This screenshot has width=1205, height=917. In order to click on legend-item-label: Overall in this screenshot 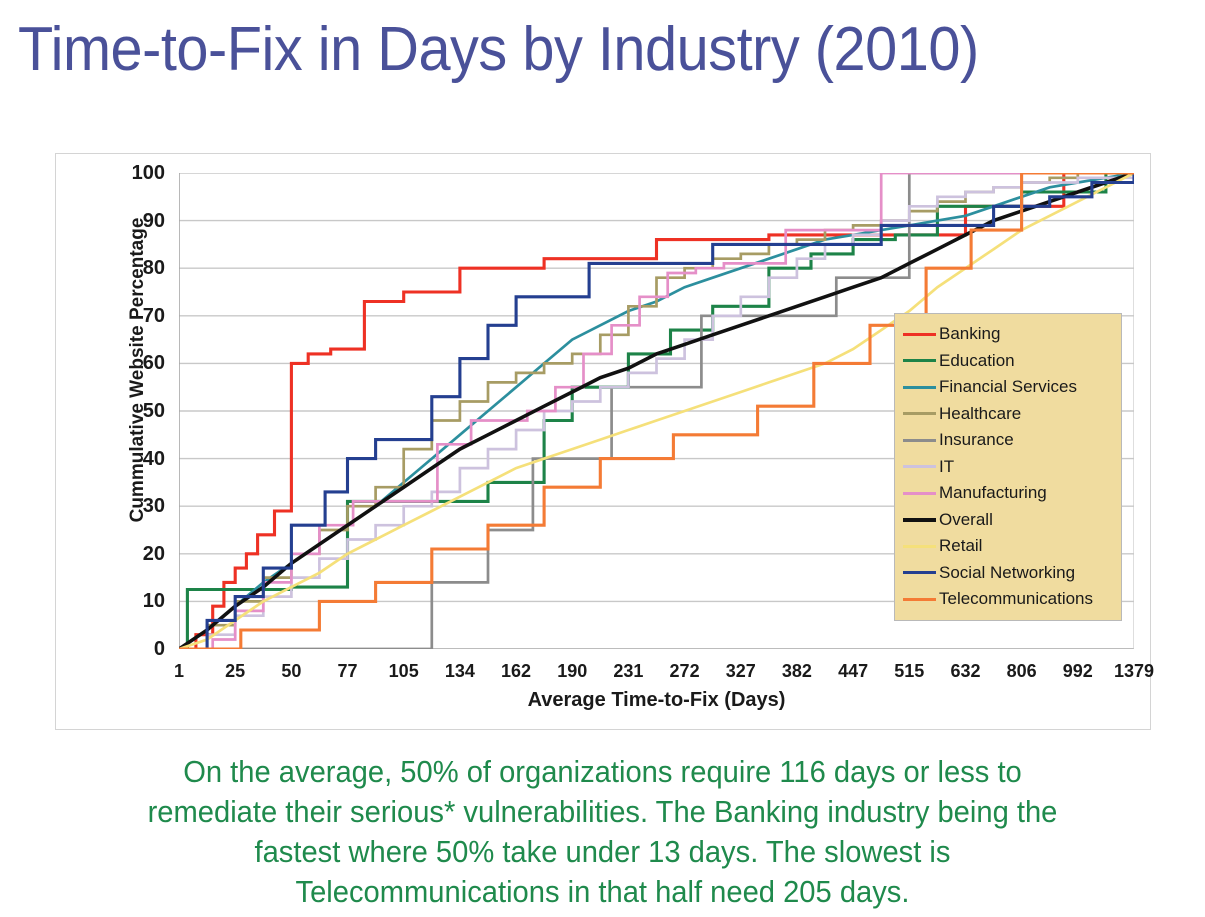, I will do `click(966, 519)`.